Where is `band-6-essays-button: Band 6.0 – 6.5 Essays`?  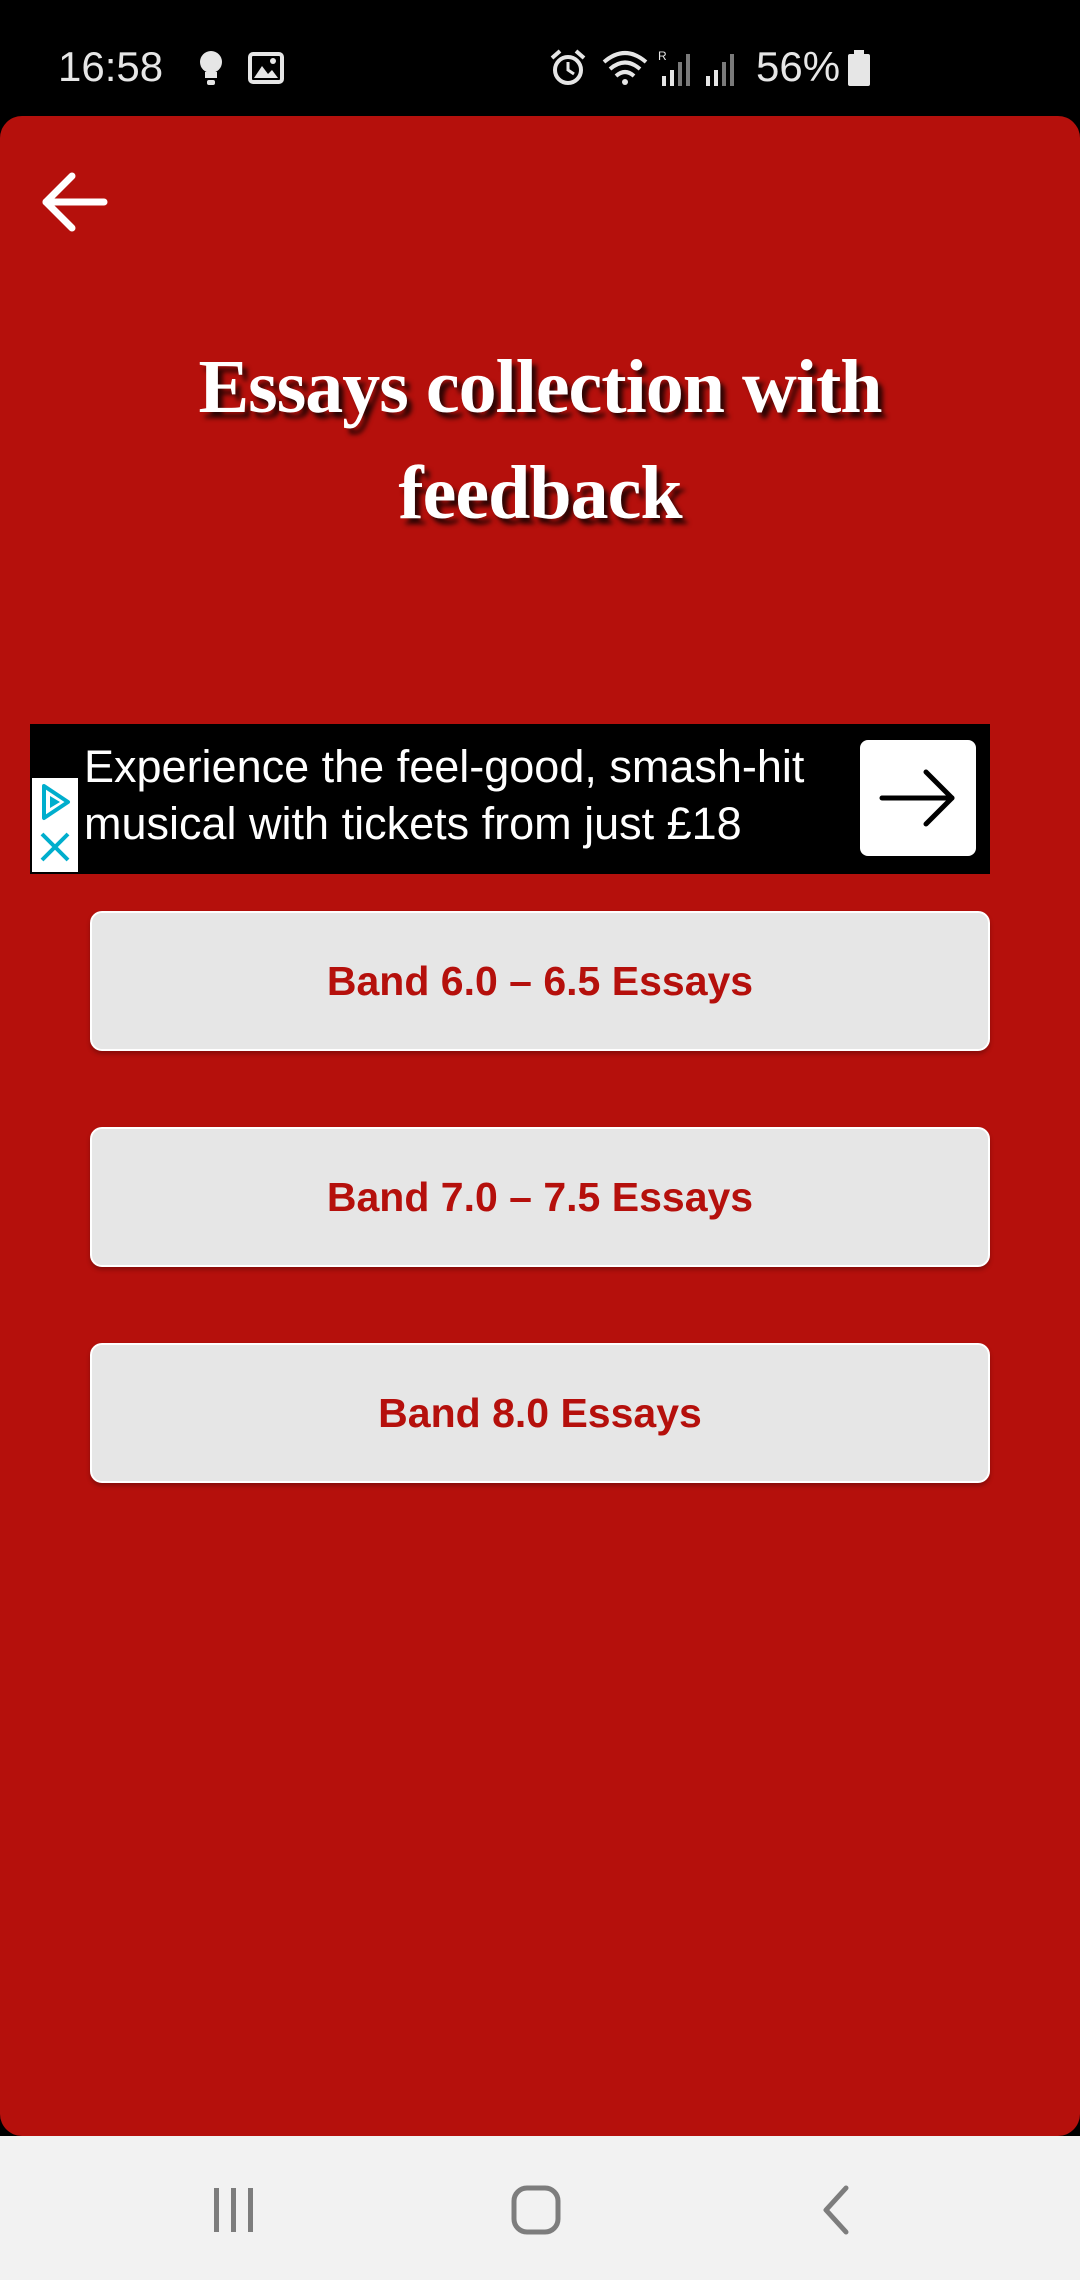
band-6-essays-button: Band 6.0 – 6.5 Essays is located at coordinates (540, 981).